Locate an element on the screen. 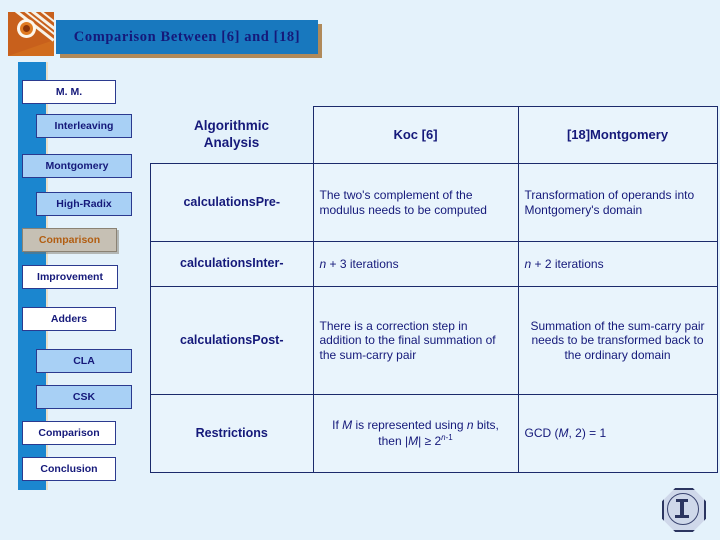  university-emblem is located at coordinates (683, 509).